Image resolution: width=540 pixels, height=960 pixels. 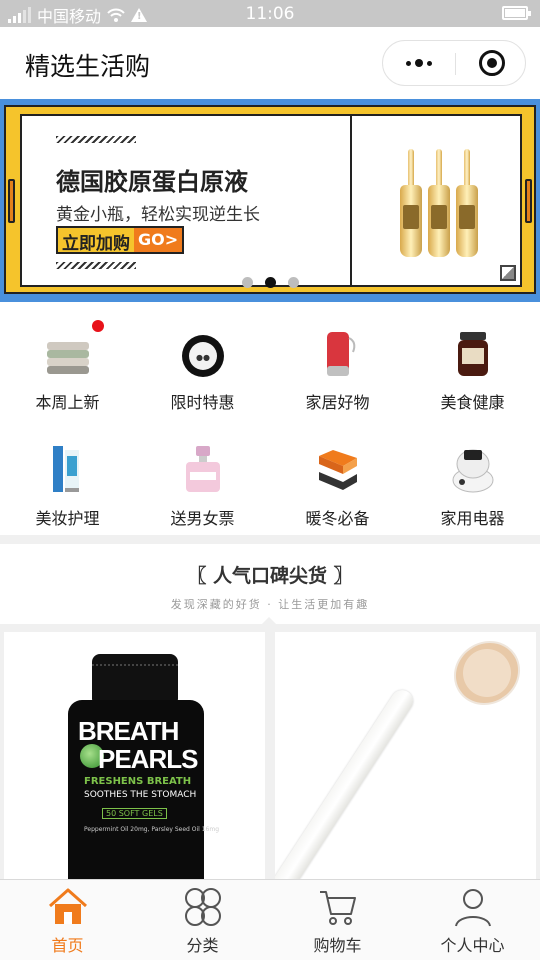 What do you see at coordinates (516, 13) in the screenshot?
I see `battery-icon` at bounding box center [516, 13].